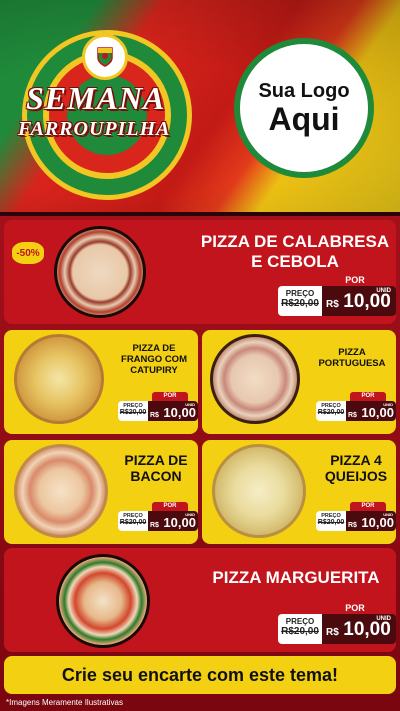 The width and height of the screenshot is (400, 711). Describe the element at coordinates (156, 468) in the screenshot. I see `product-name: PIZZA DE BACON` at that location.